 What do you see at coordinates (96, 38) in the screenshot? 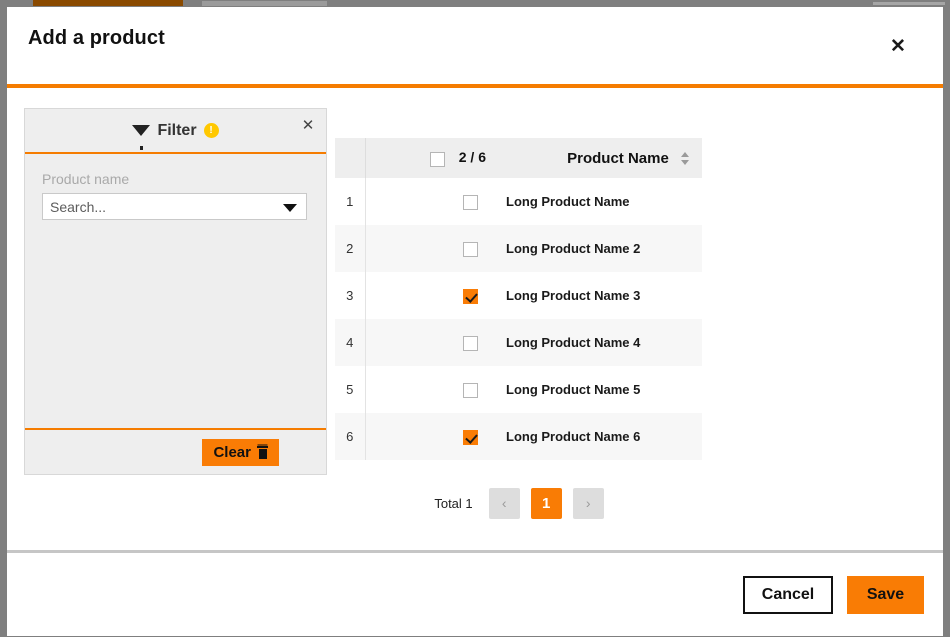
I see `page-title: Add a product` at bounding box center [96, 38].